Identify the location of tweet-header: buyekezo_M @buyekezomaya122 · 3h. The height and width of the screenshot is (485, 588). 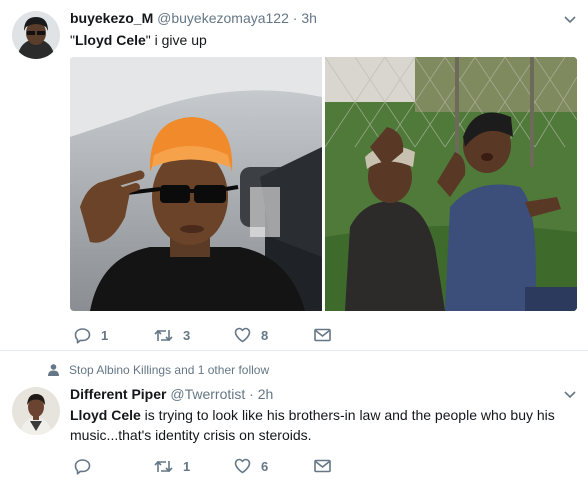
(193, 18).